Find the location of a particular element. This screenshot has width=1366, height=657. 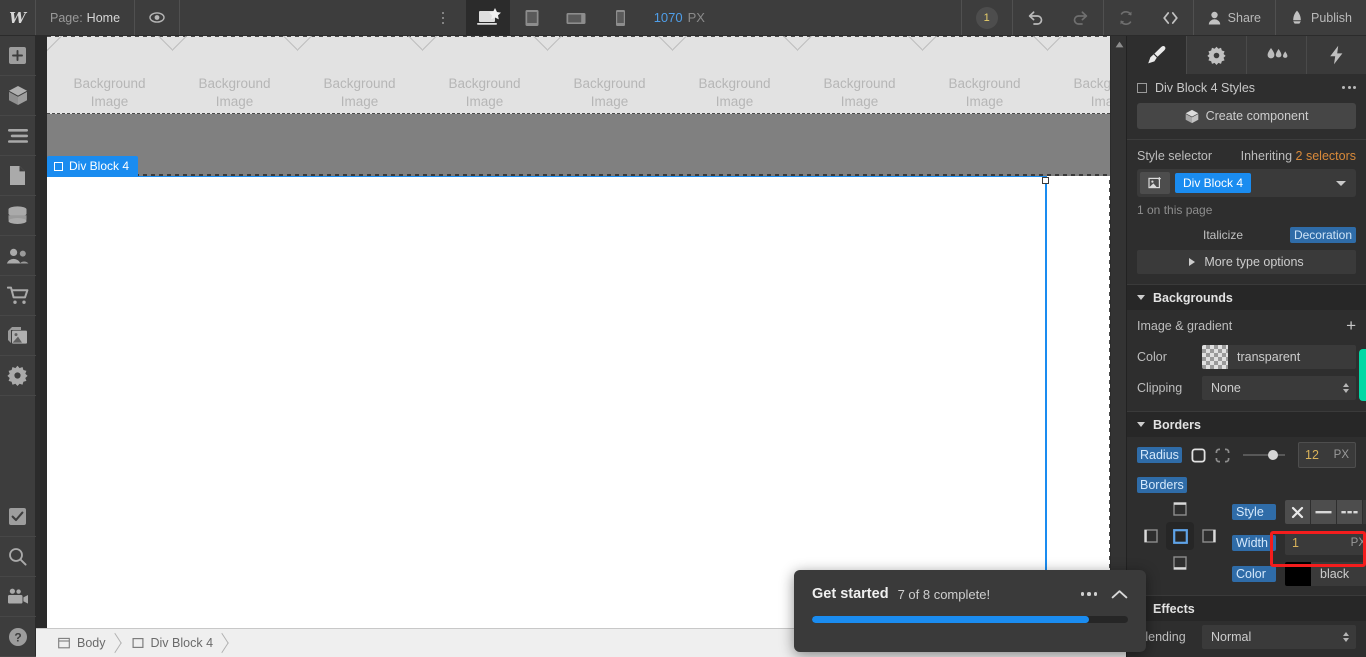

panel-more-button is located at coordinates (1349, 87).